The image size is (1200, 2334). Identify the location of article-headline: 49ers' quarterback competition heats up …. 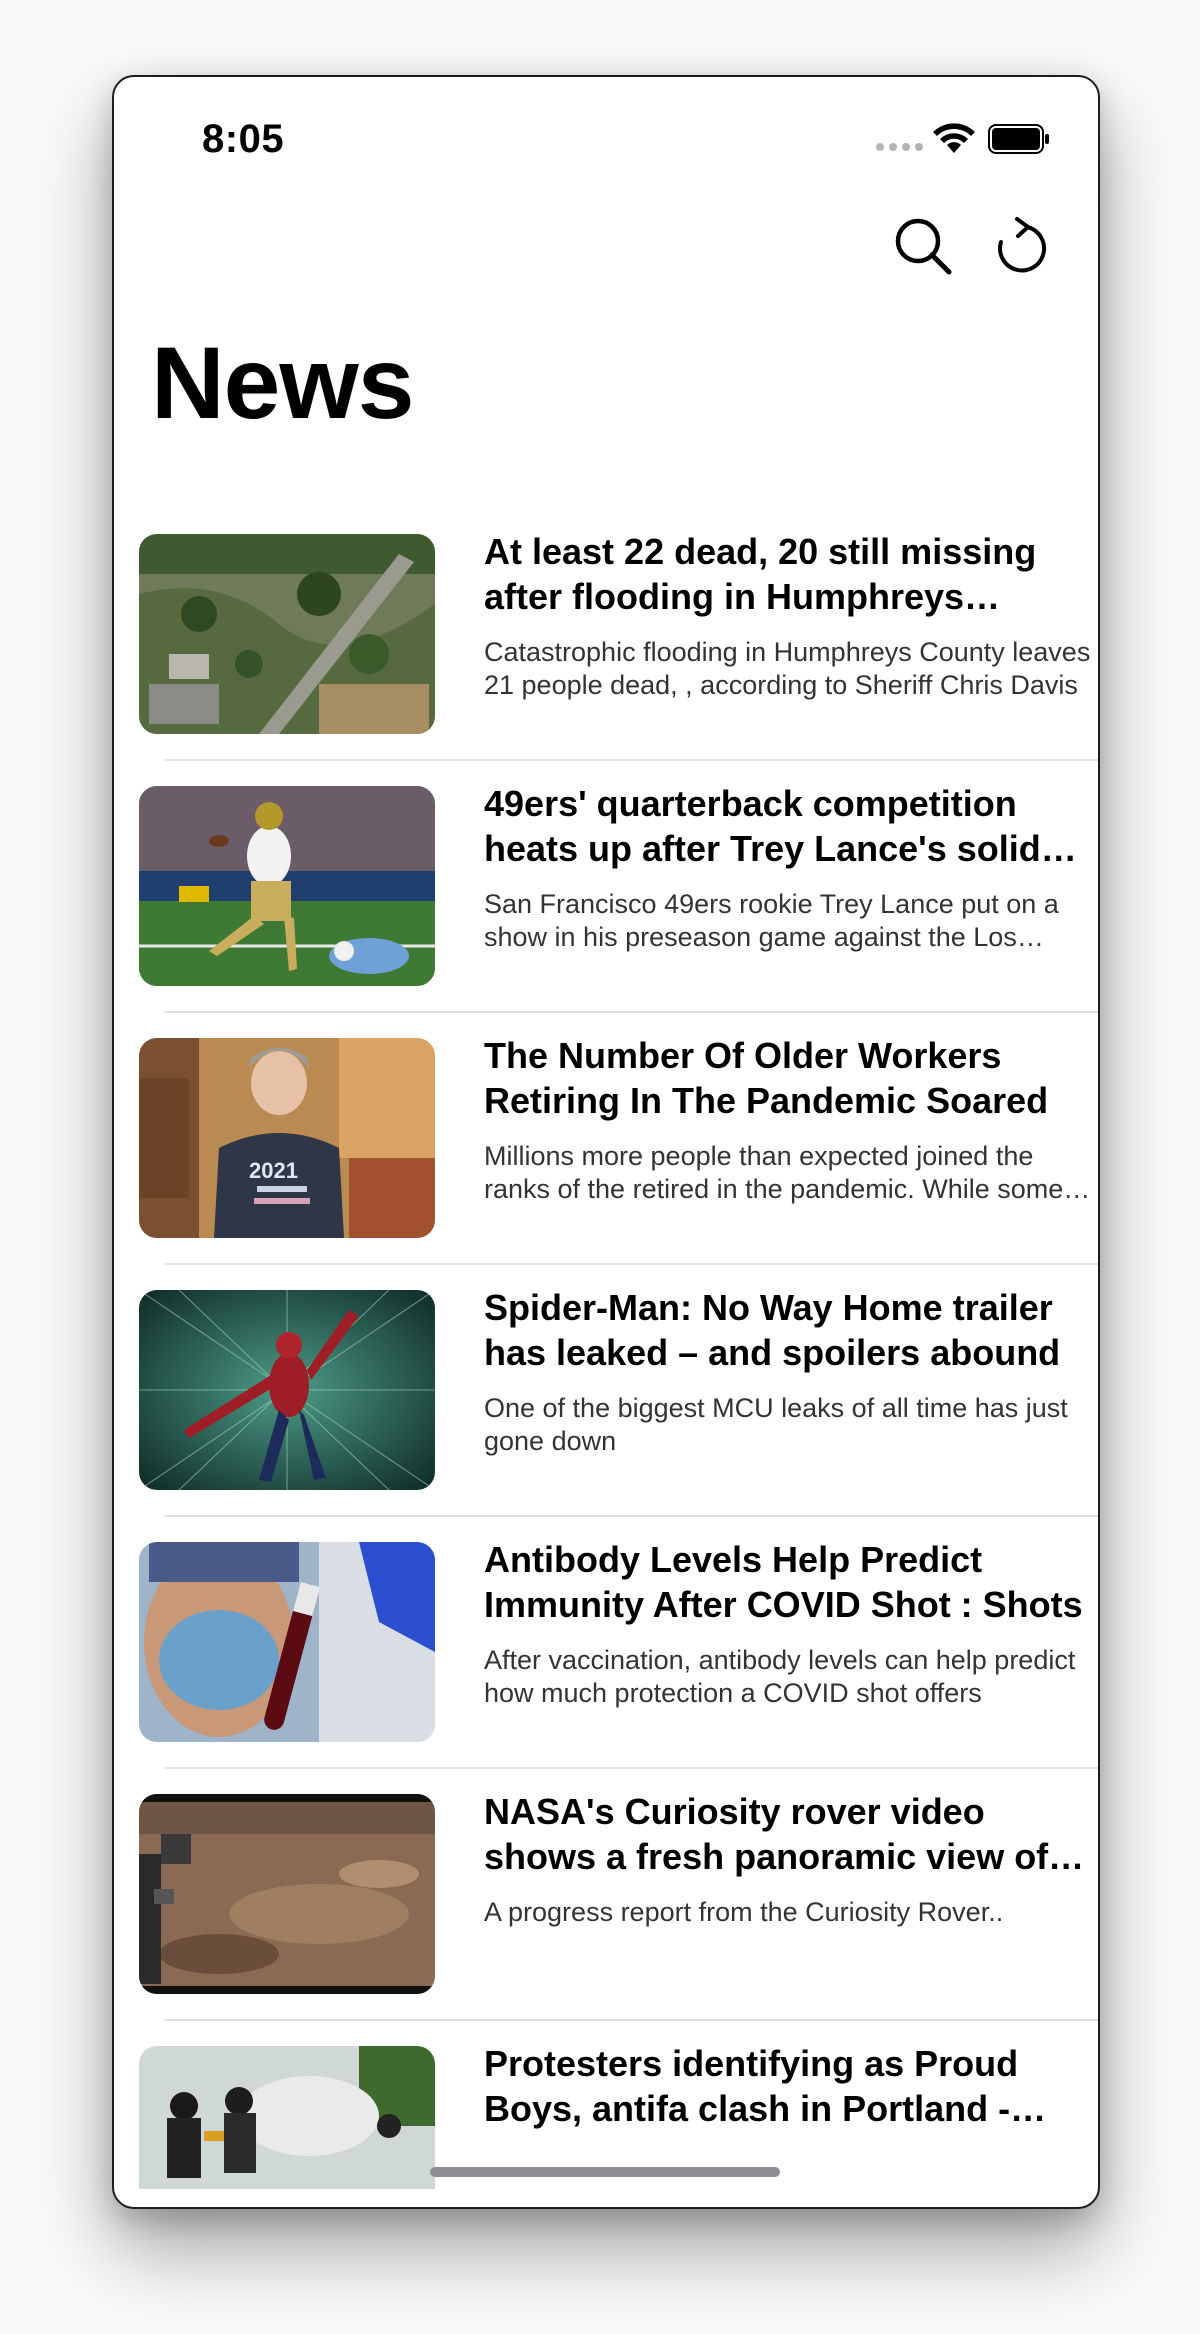
(762, 826).